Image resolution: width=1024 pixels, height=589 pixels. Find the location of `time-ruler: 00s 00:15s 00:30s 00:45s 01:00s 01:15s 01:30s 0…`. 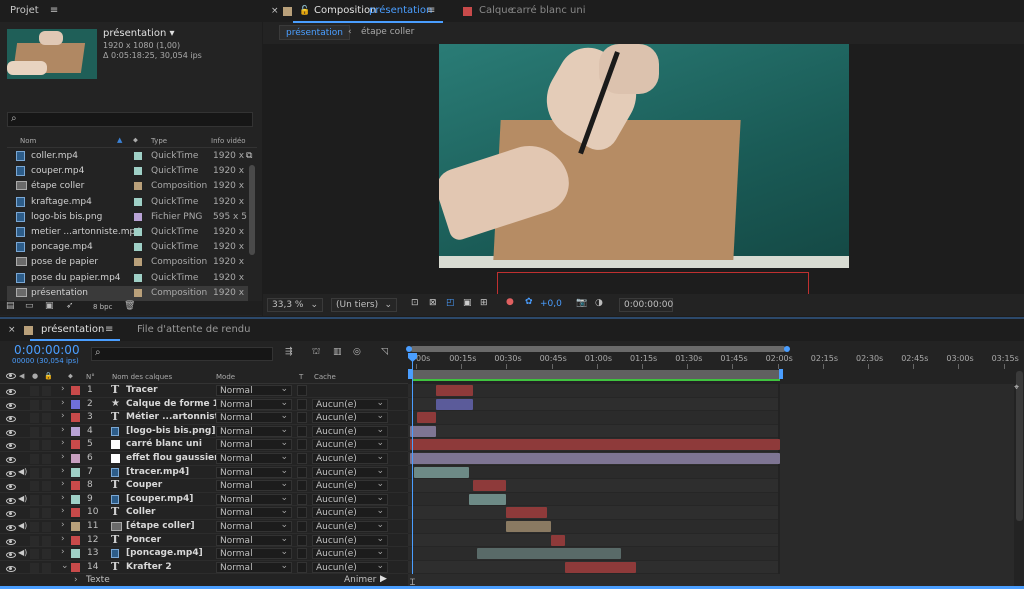

time-ruler: 00s 00:15s 00:30s 00:45s 01:00s 01:15s 01:30s 0… is located at coordinates (716, 361).